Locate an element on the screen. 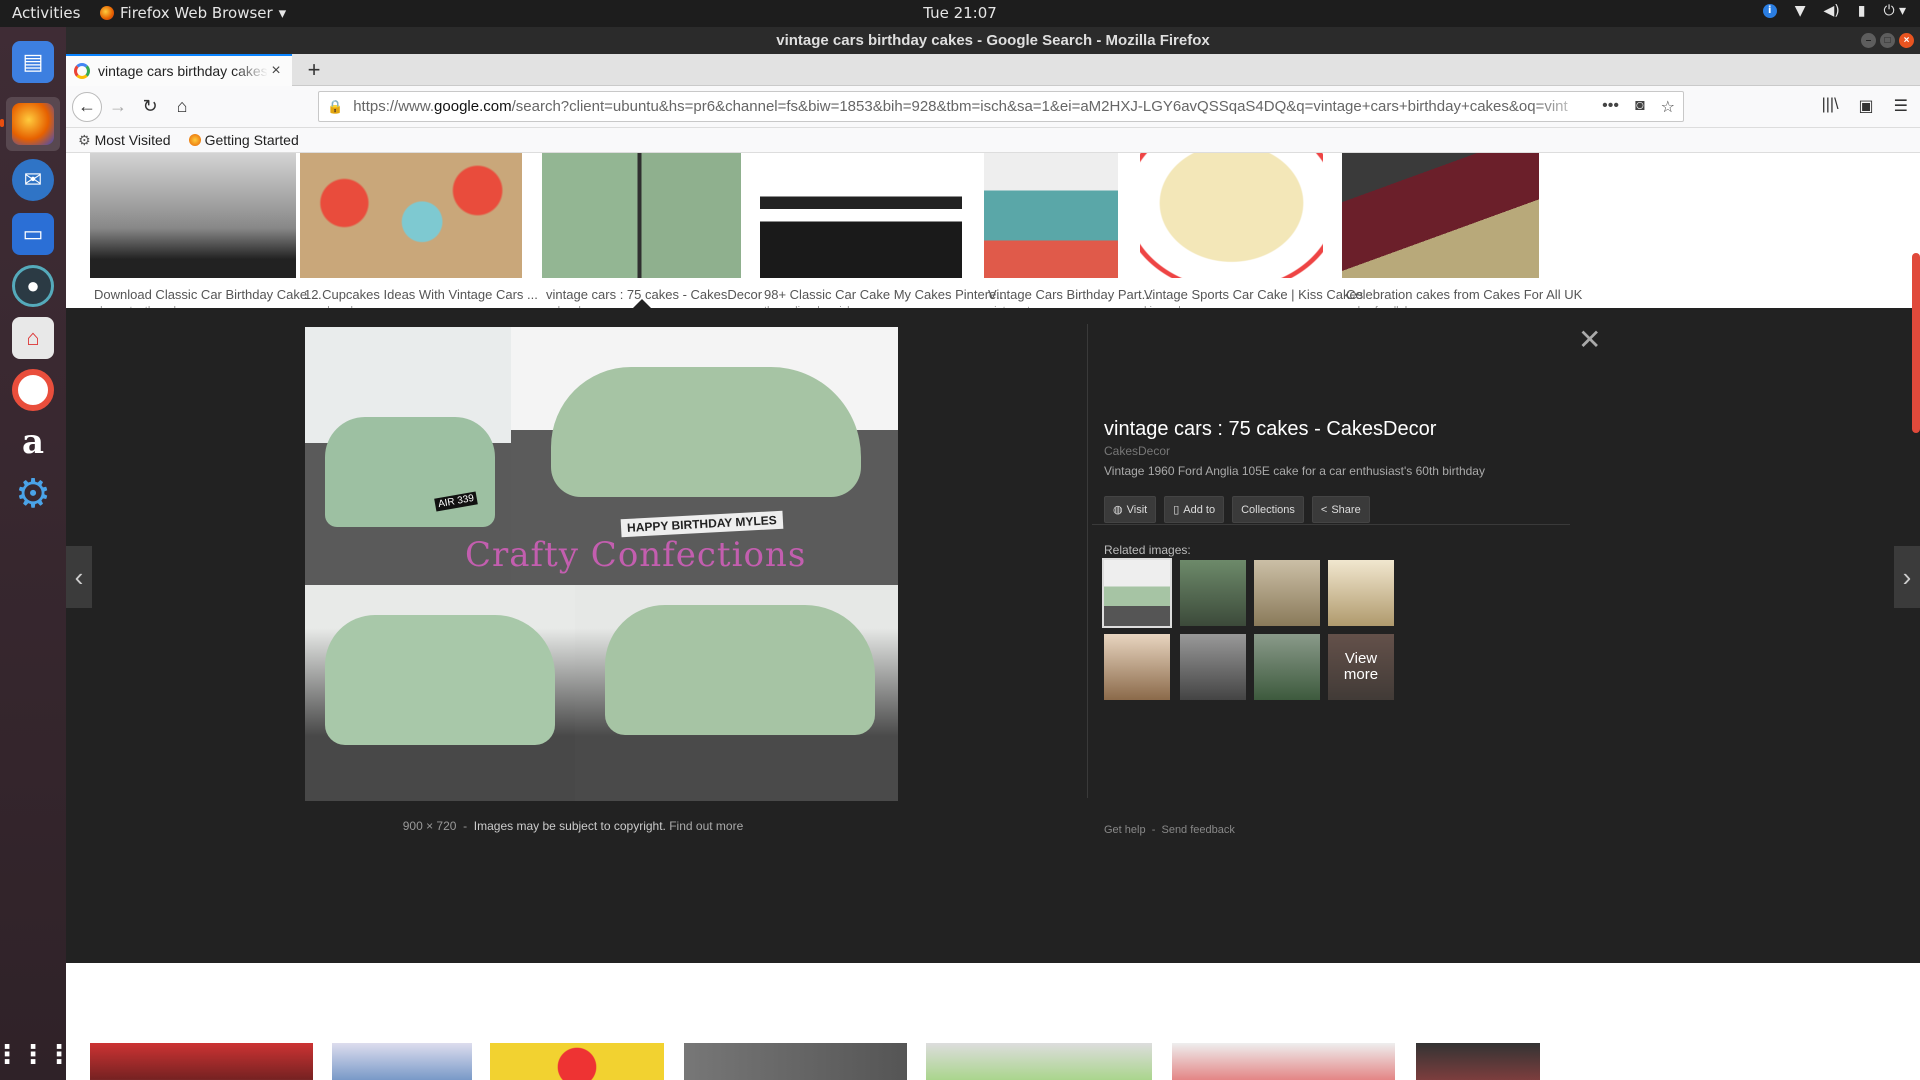 This screenshot has height=1080, width=1920. reload-button: ↻ is located at coordinates (150, 107).